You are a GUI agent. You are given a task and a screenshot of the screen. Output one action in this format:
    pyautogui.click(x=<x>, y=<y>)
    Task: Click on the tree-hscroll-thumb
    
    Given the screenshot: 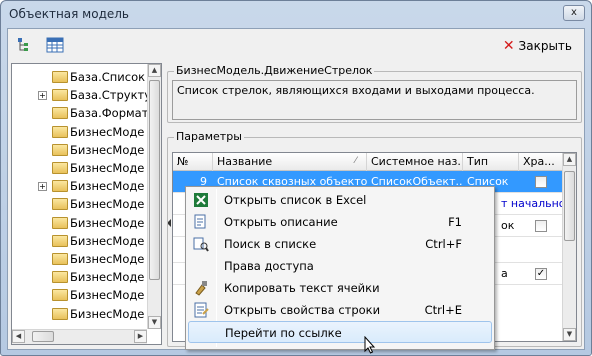 What is the action you would take?
    pyautogui.click(x=43, y=336)
    